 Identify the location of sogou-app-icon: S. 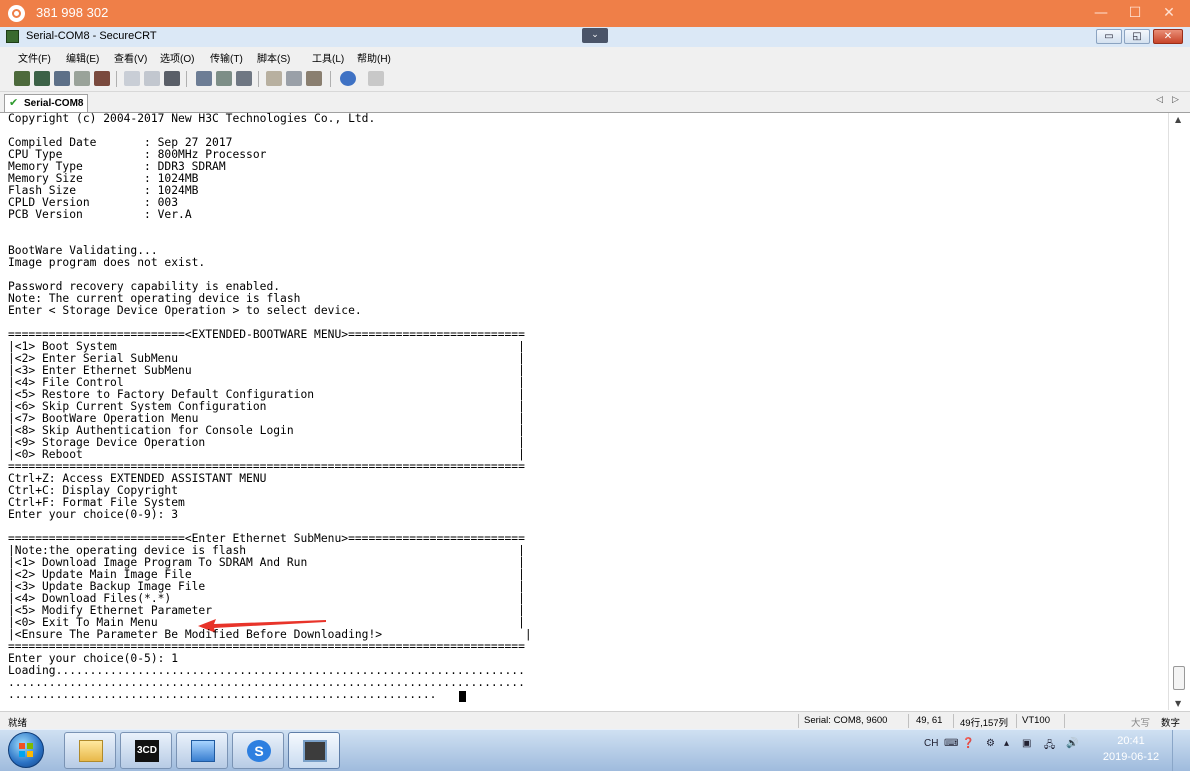
(259, 751).